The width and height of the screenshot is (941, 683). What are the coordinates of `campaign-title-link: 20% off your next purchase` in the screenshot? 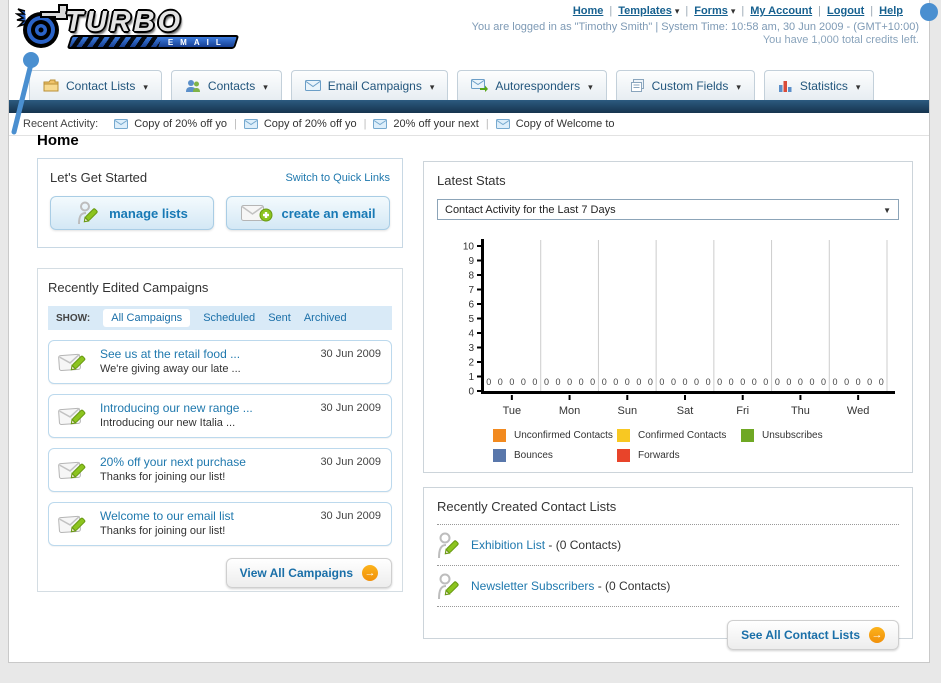 It's located at (173, 462).